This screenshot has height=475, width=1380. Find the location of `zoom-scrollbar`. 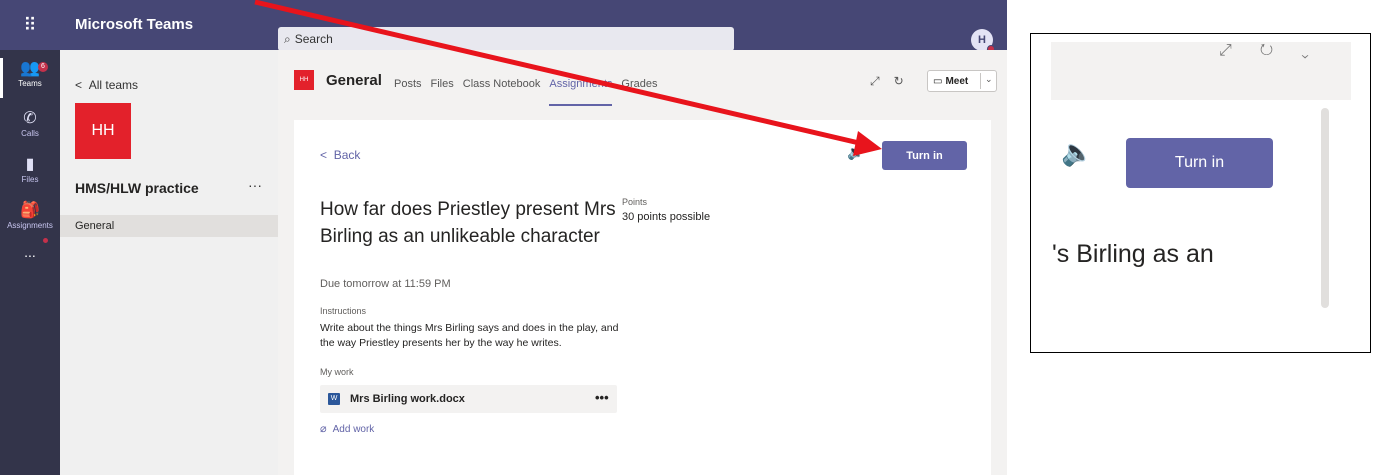

zoom-scrollbar is located at coordinates (1325, 208).